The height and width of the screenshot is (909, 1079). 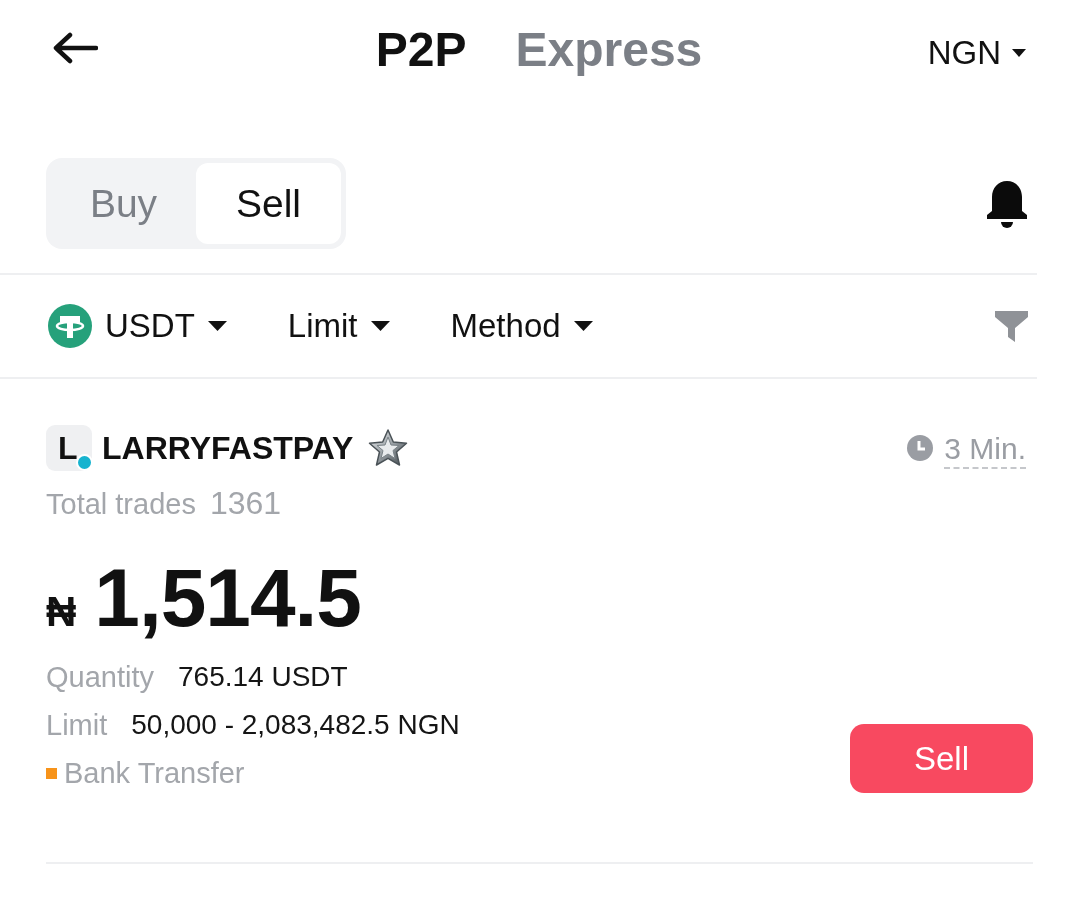 What do you see at coordinates (985, 450) in the screenshot?
I see `payment-time: 3 Min.` at bounding box center [985, 450].